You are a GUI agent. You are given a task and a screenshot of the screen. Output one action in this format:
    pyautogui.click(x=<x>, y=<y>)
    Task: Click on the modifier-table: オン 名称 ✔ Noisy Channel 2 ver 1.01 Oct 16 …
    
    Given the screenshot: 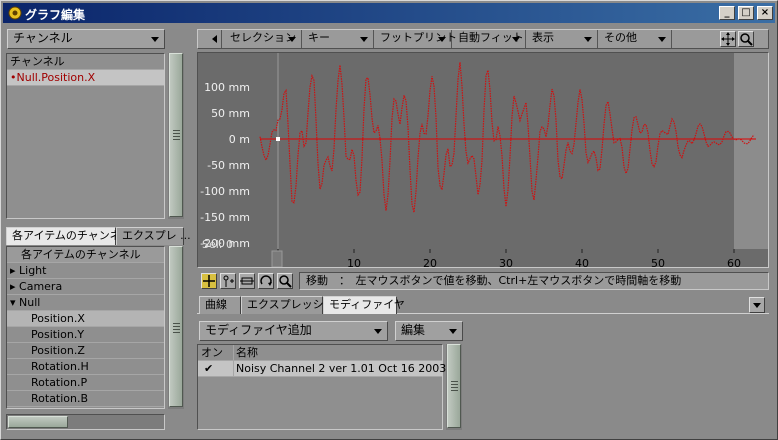 What is the action you would take?
    pyautogui.click(x=321, y=387)
    